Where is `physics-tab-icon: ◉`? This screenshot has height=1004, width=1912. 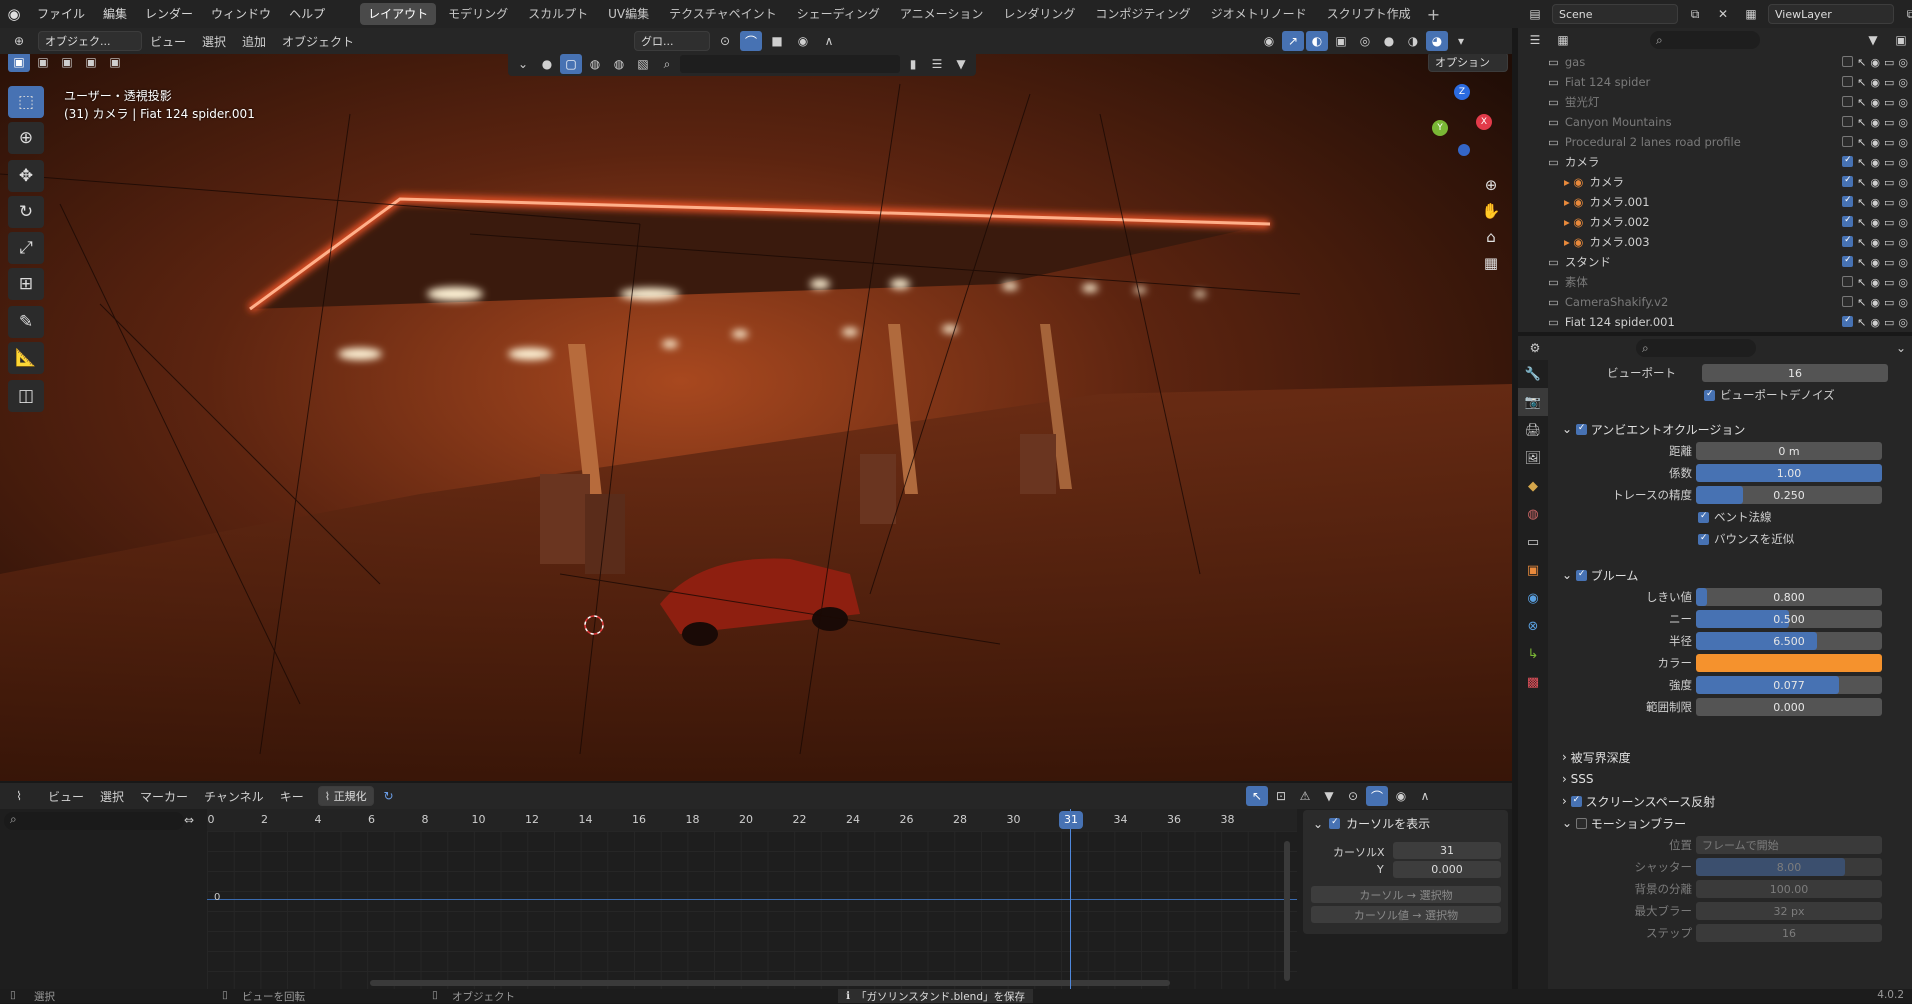
physics-tab-icon: ◉ is located at coordinates (1533, 598).